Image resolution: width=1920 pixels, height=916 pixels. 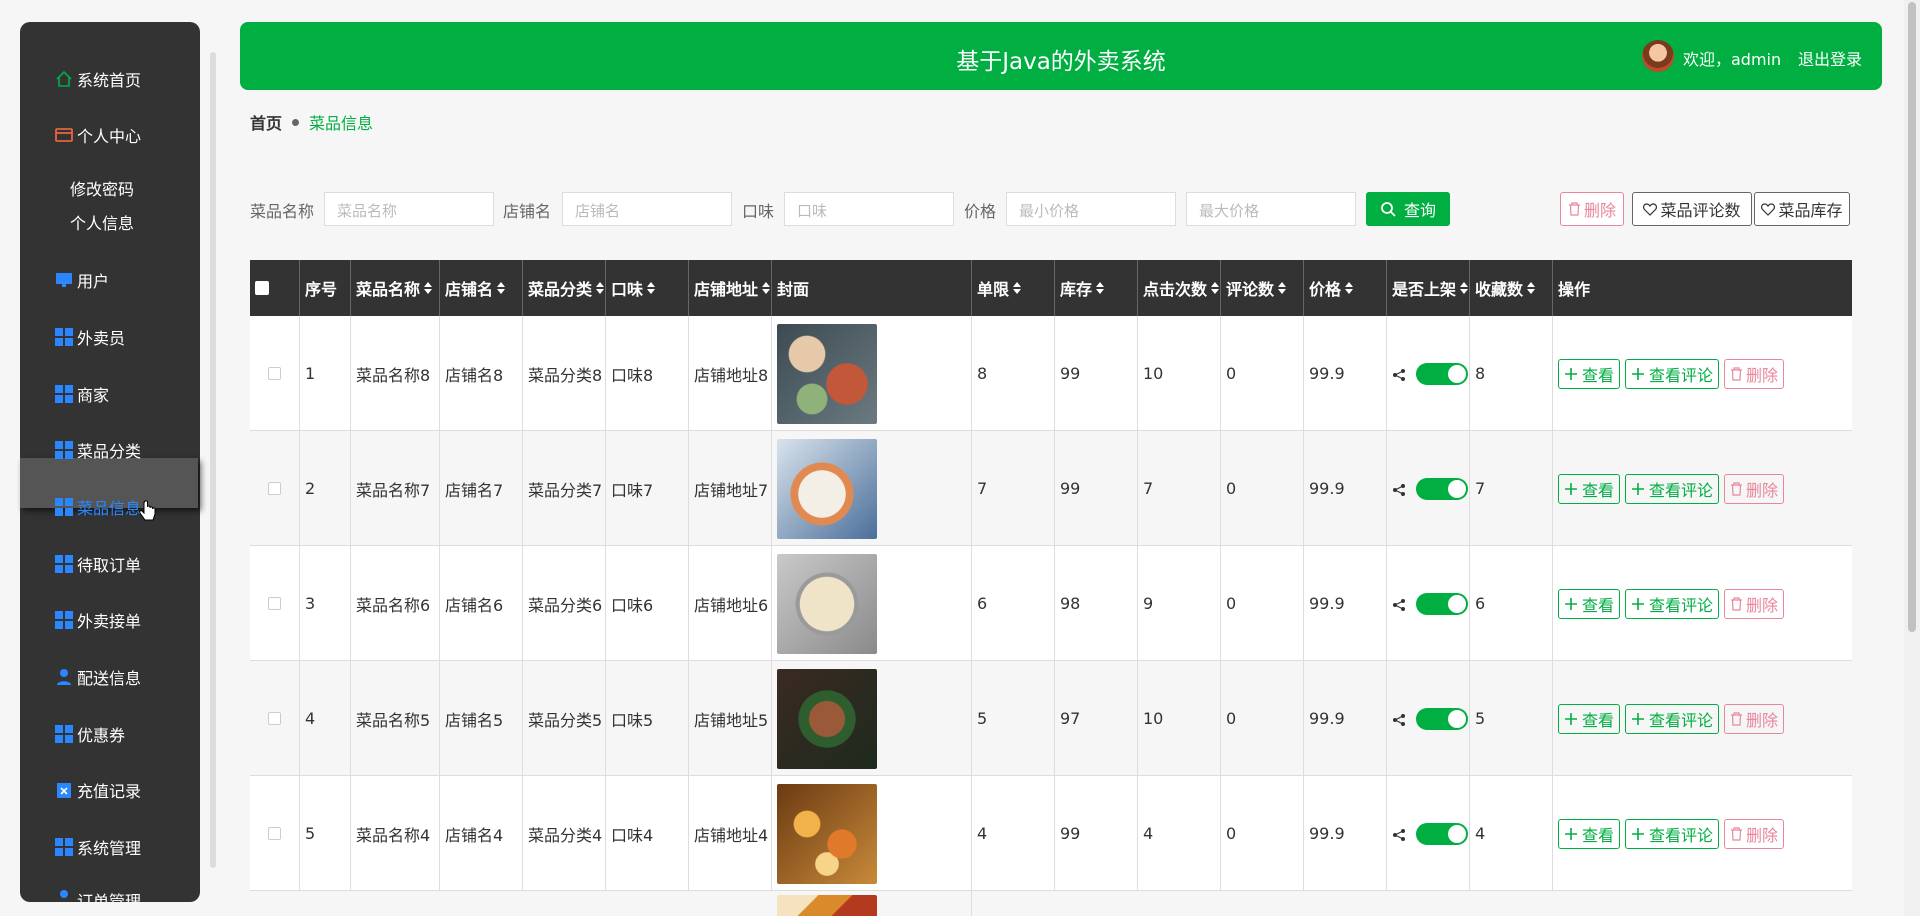 What do you see at coordinates (97, 564) in the screenshot?
I see `sidebar-item-pending-orders: 待取订单` at bounding box center [97, 564].